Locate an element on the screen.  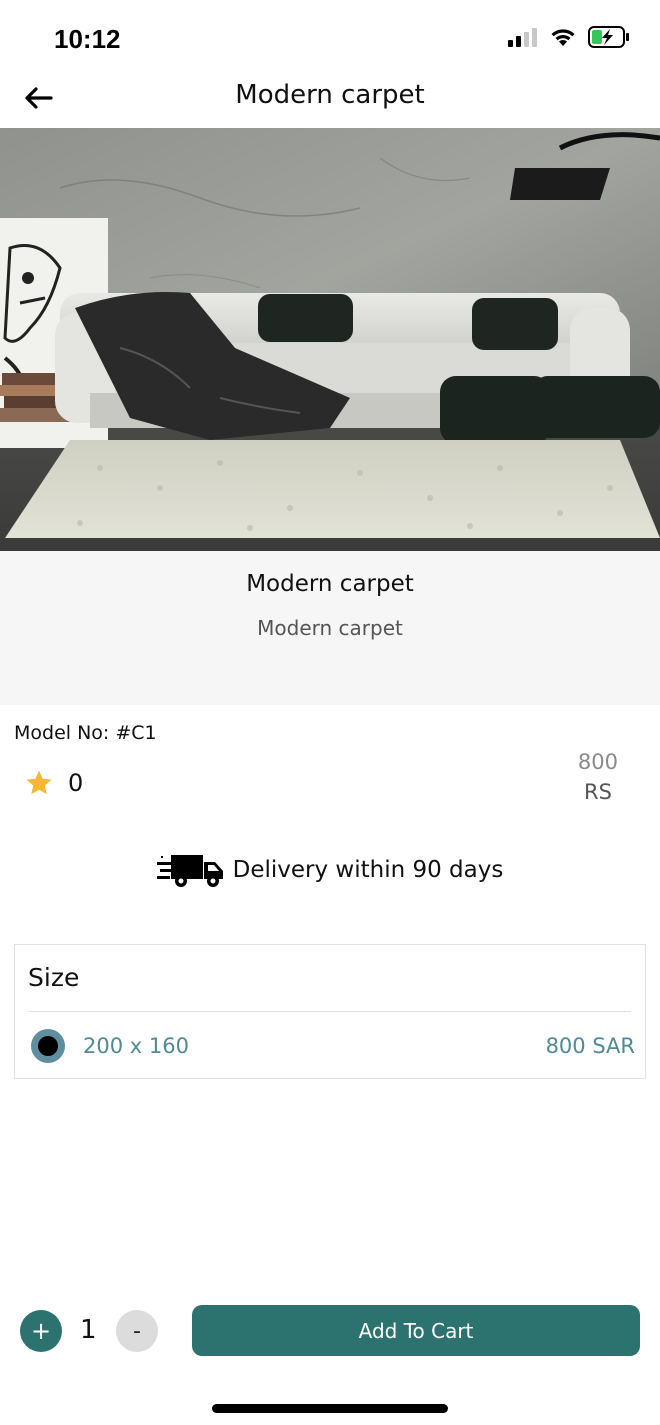
status-icons is located at coordinates (569, 37).